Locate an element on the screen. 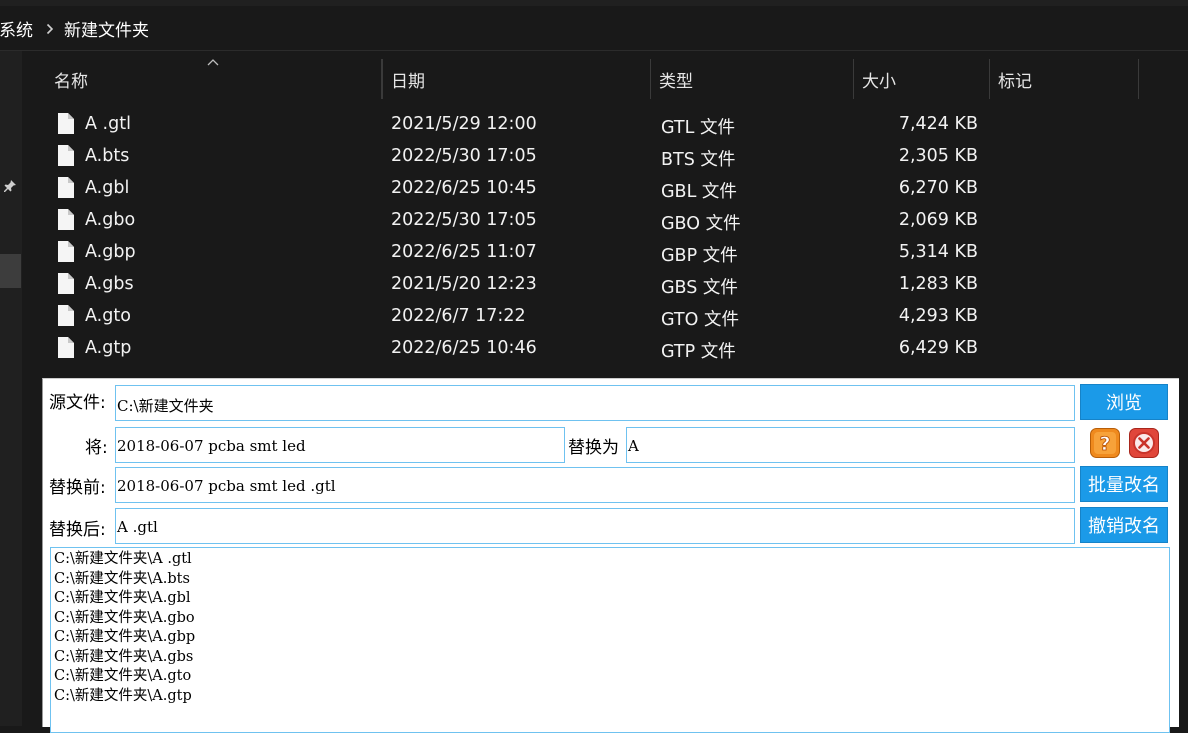 The height and width of the screenshot is (733, 1188). file-type: BTS 文件 is located at coordinates (698, 160).